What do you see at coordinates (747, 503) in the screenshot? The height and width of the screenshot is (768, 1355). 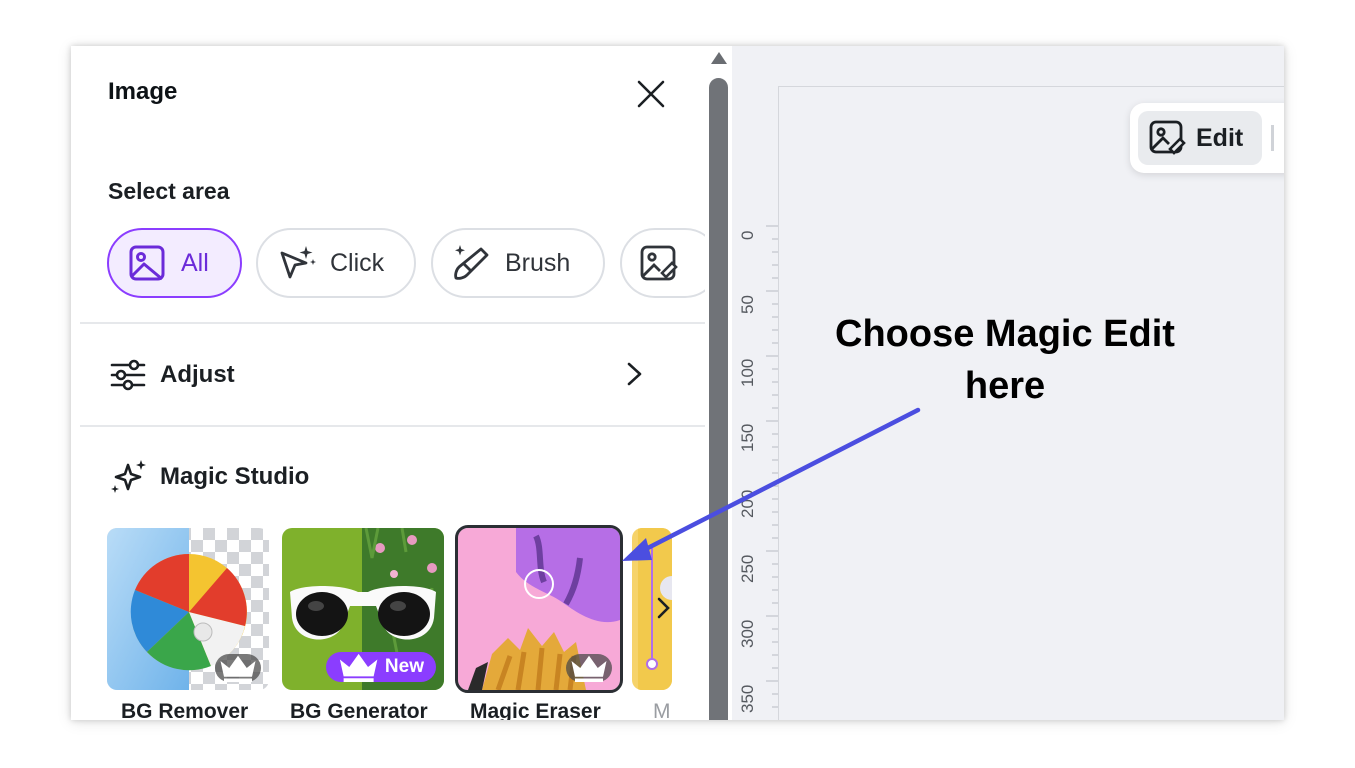 I see `ruler-tick-label: 200` at bounding box center [747, 503].